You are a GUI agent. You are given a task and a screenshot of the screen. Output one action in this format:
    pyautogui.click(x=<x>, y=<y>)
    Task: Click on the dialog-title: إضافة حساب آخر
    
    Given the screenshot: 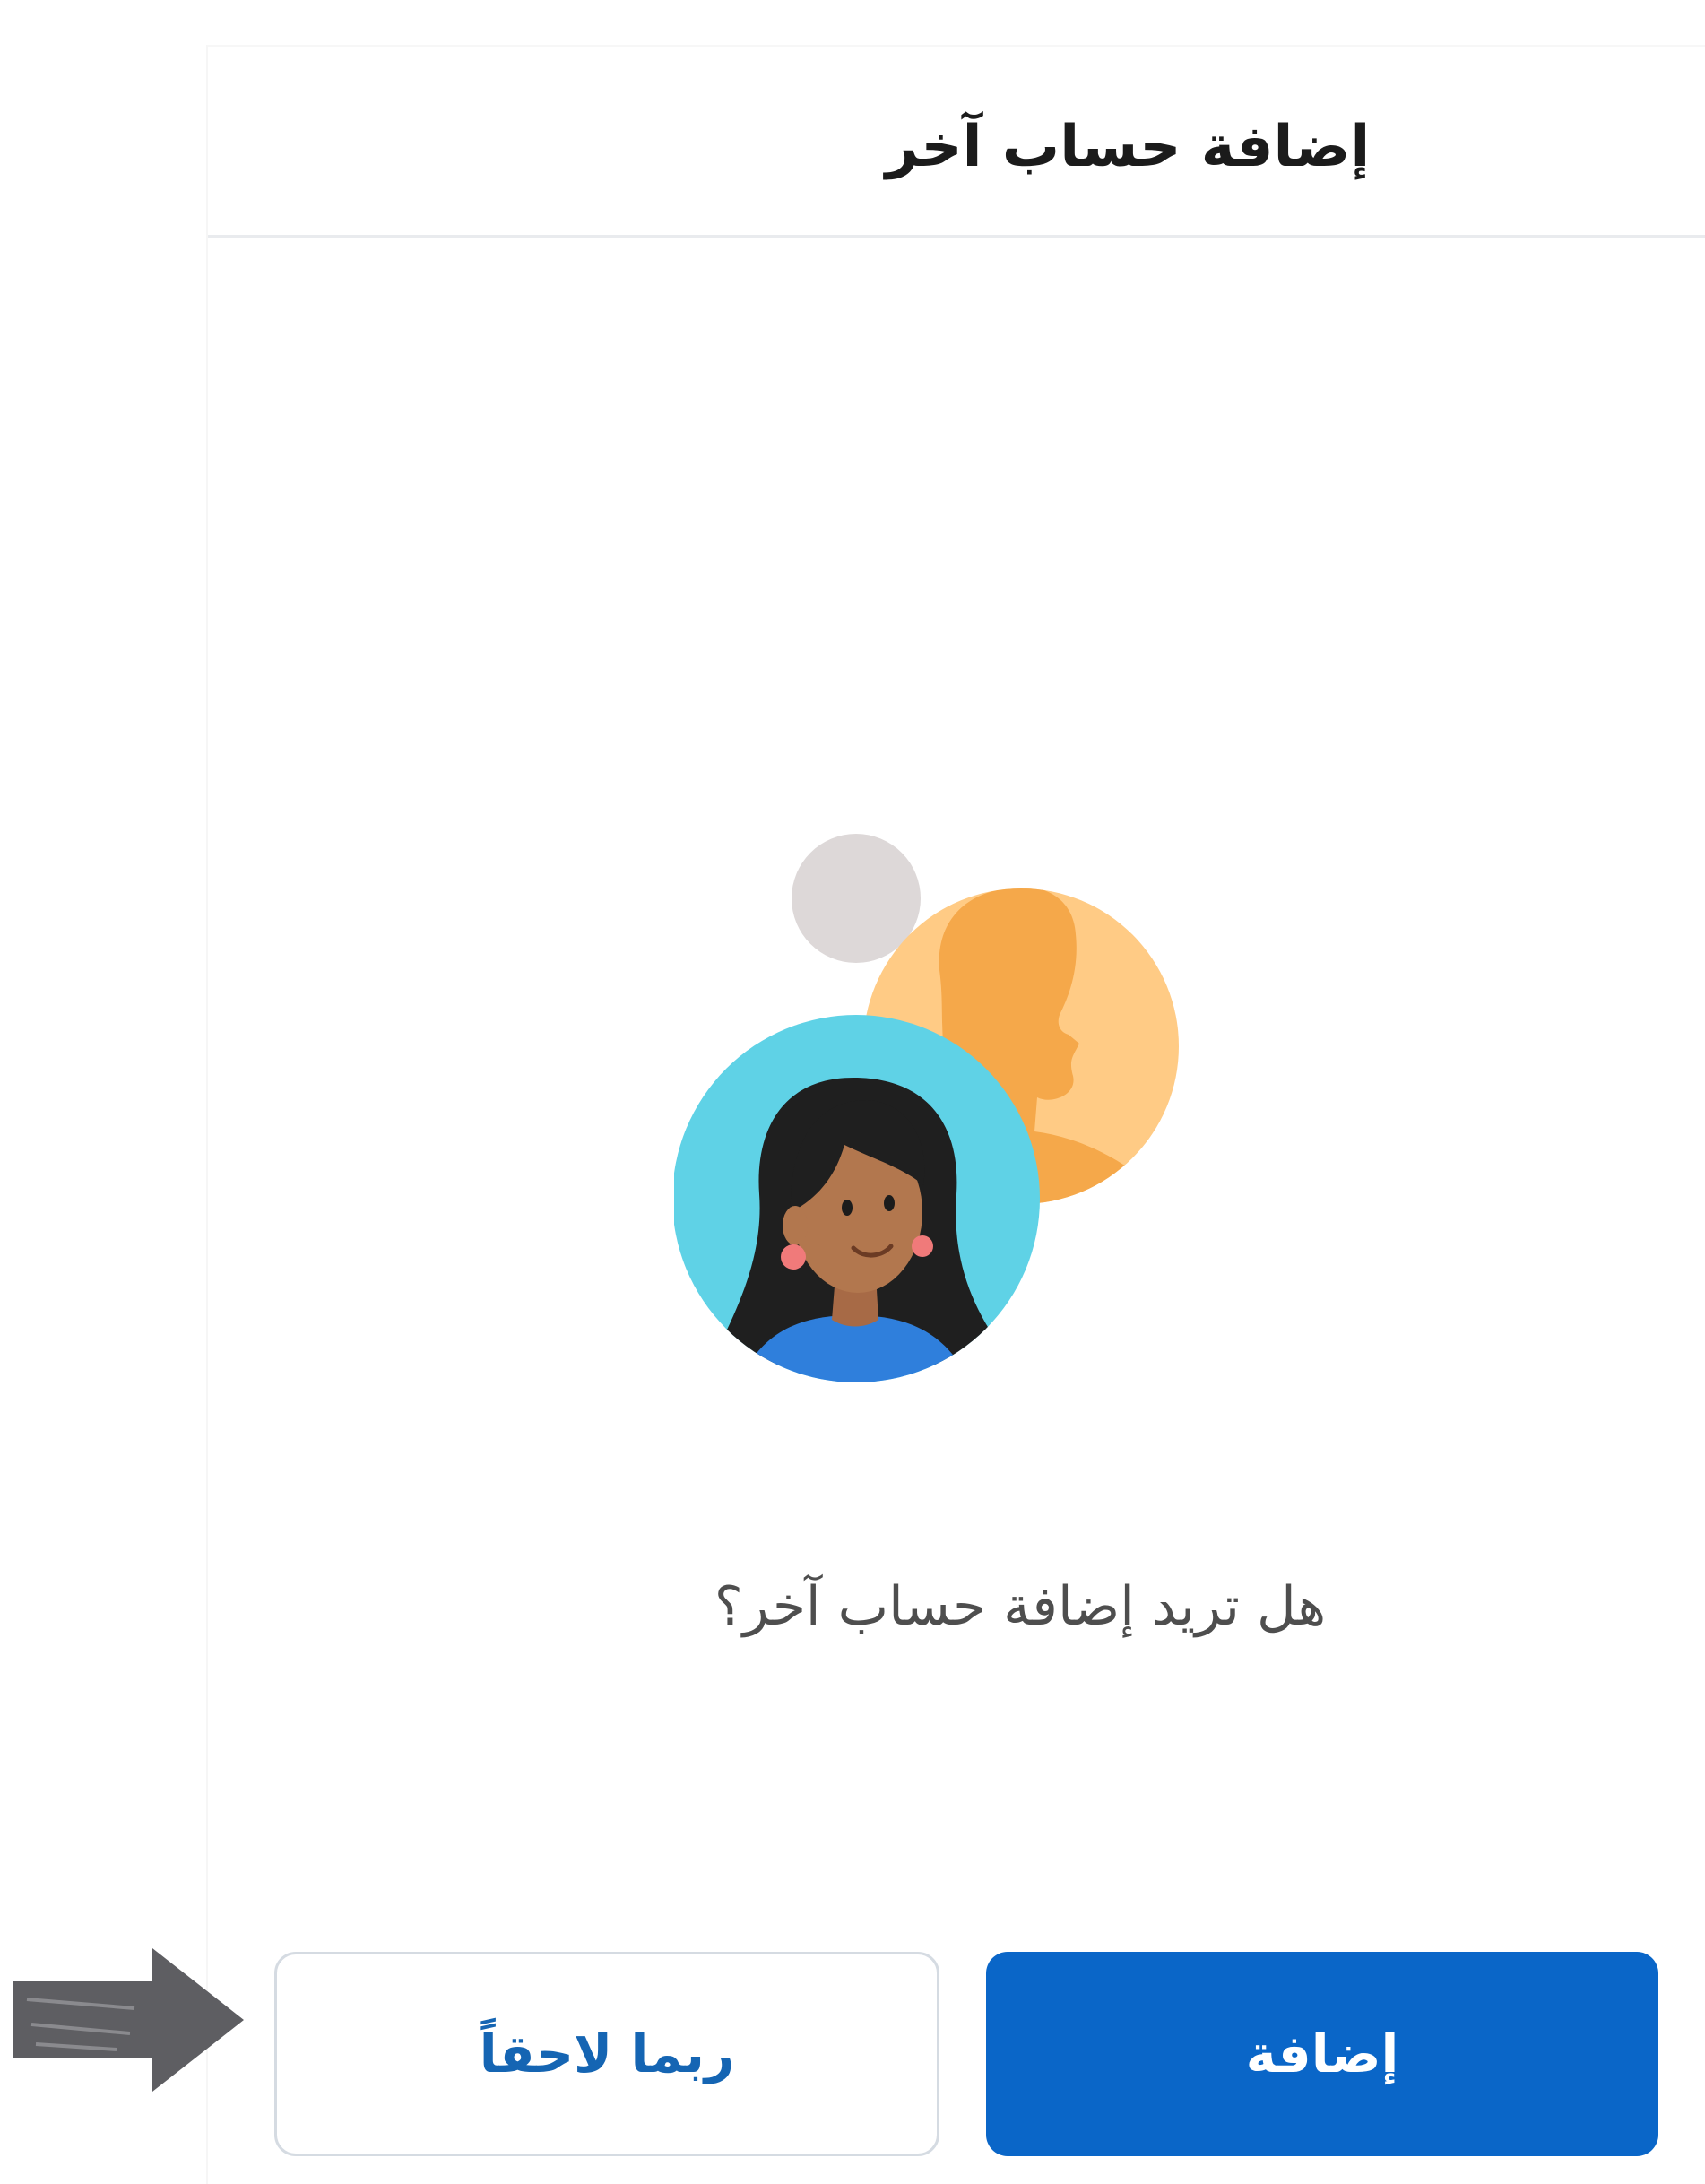 What is the action you would take?
    pyautogui.click(x=1128, y=147)
    